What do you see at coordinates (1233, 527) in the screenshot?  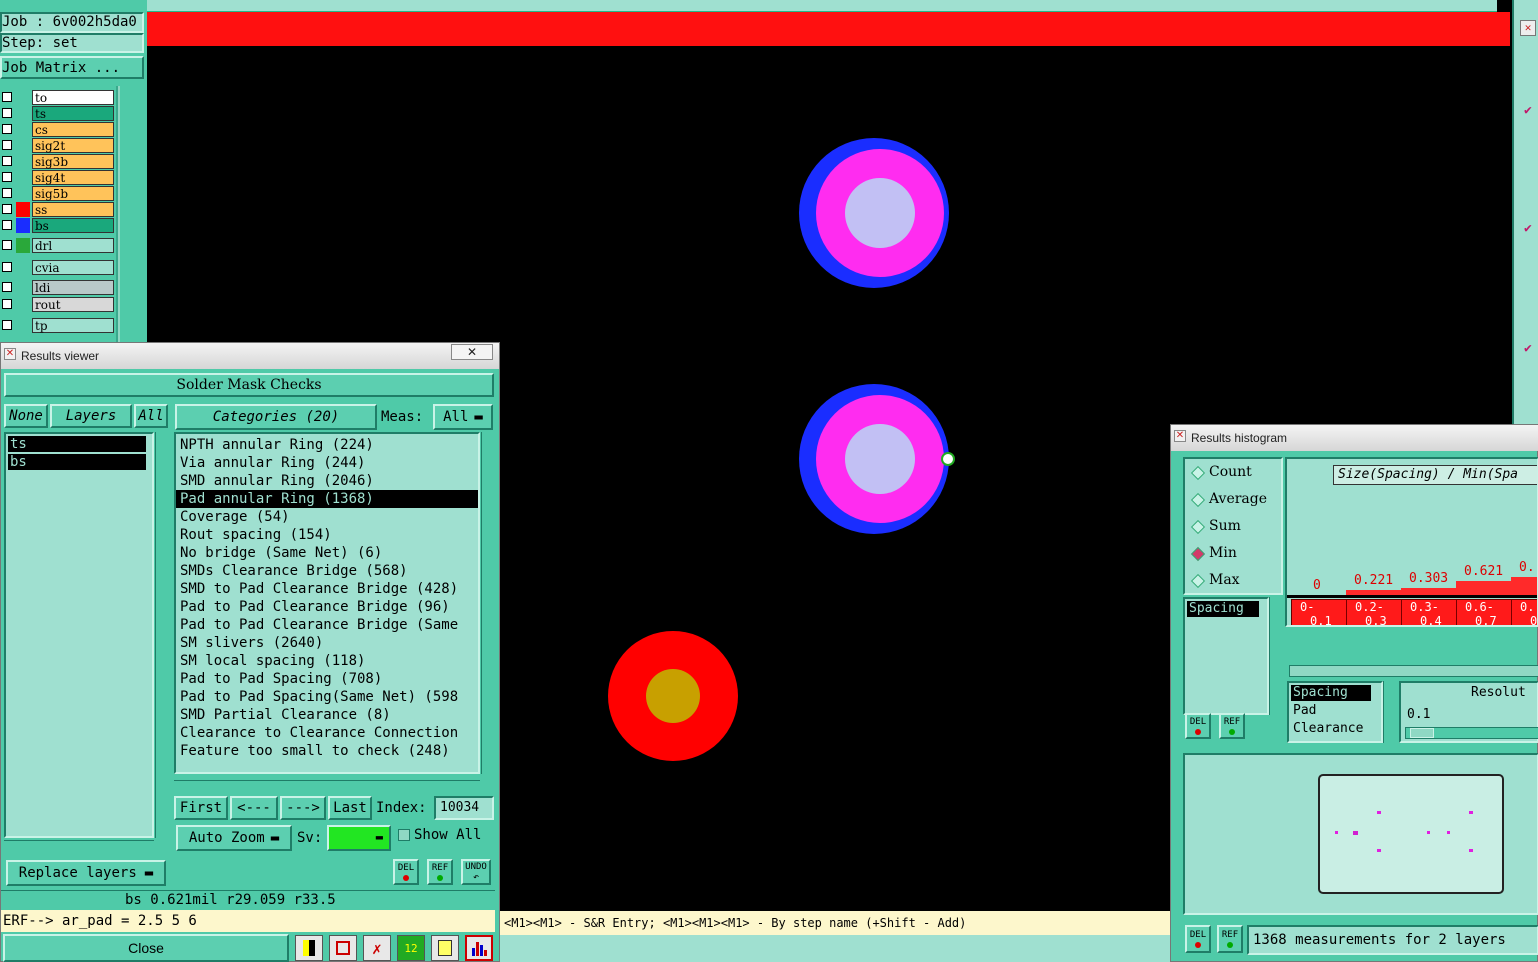 I see `mode-option-sum: Sum` at bounding box center [1233, 527].